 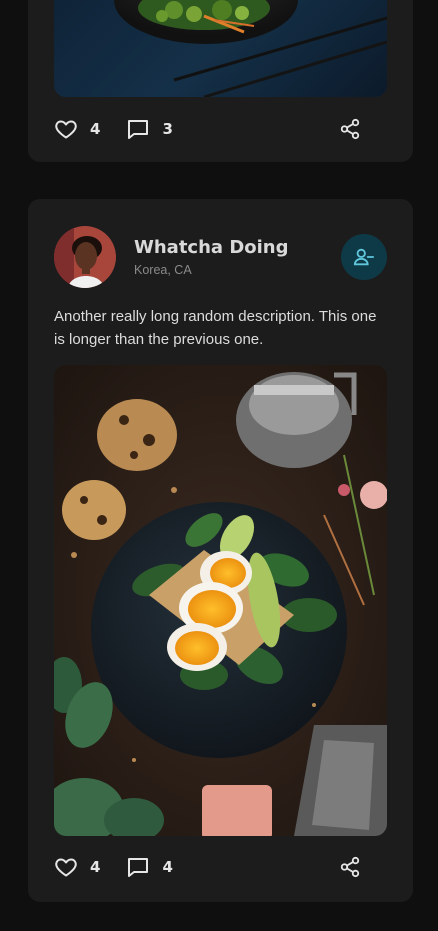 What do you see at coordinates (149, 867) in the screenshot?
I see `comment-button: 4` at bounding box center [149, 867].